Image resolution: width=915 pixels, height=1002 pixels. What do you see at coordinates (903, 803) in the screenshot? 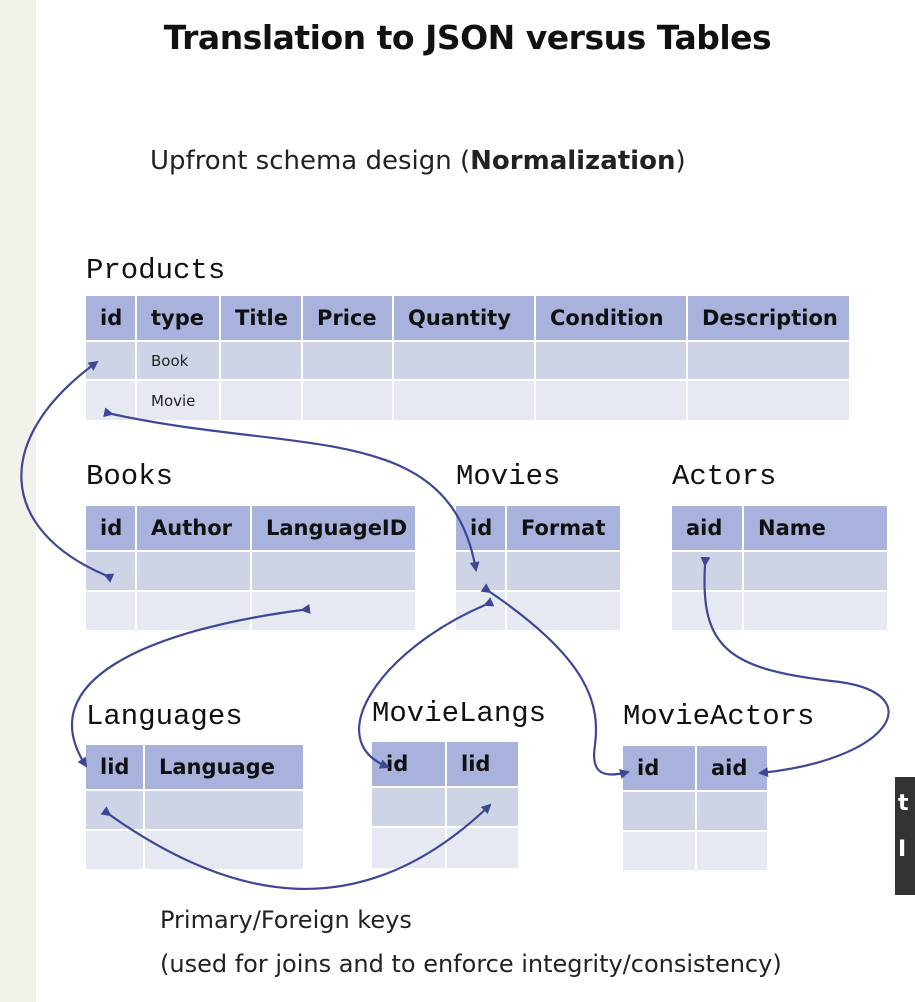
I see `overlay-text-1: t` at bounding box center [903, 803].